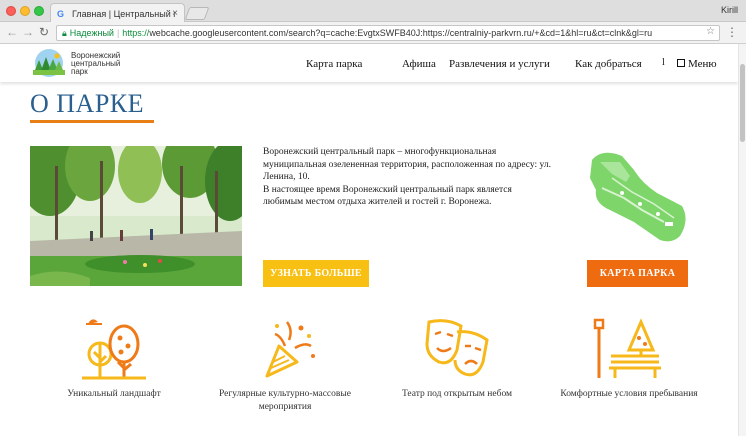 The image size is (746, 436). Describe the element at coordinates (608, 64) in the screenshot. I see `nav-directions: Как добраться` at that location.